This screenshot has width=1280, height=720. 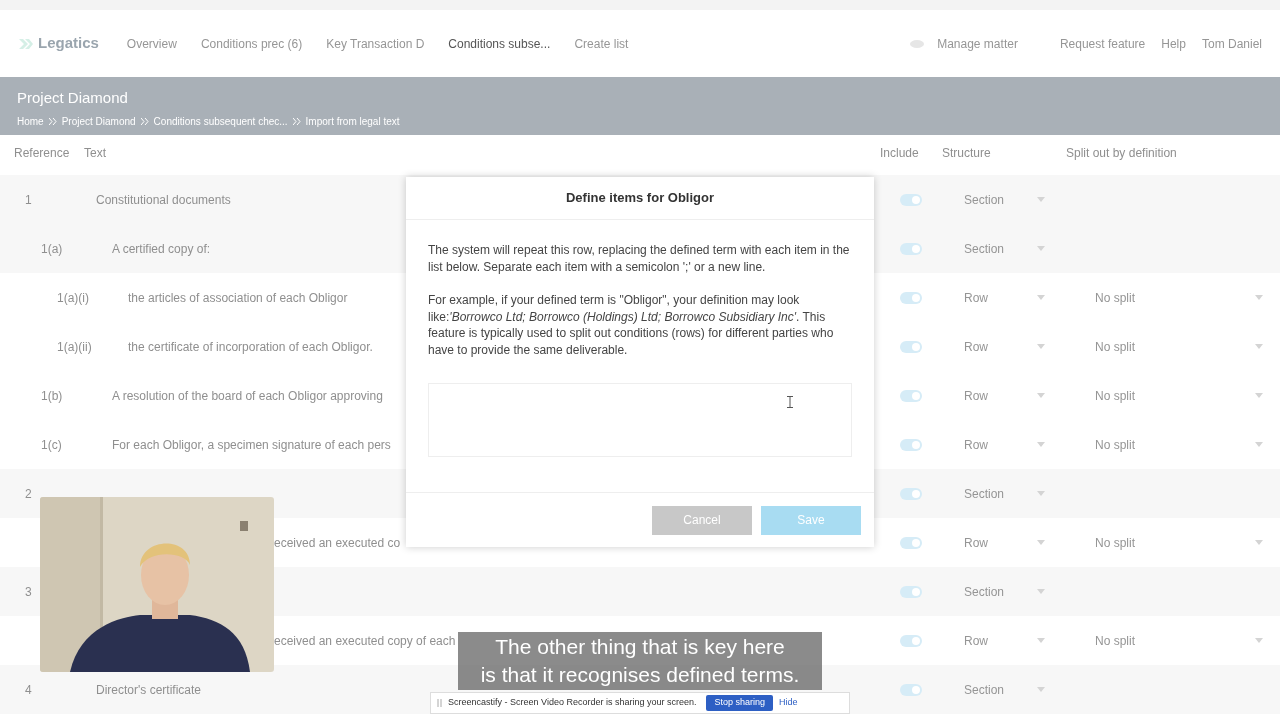 What do you see at coordinates (247, 396) in the screenshot?
I see `text-cell-text: A resolution of the board of each Obligor approving` at bounding box center [247, 396].